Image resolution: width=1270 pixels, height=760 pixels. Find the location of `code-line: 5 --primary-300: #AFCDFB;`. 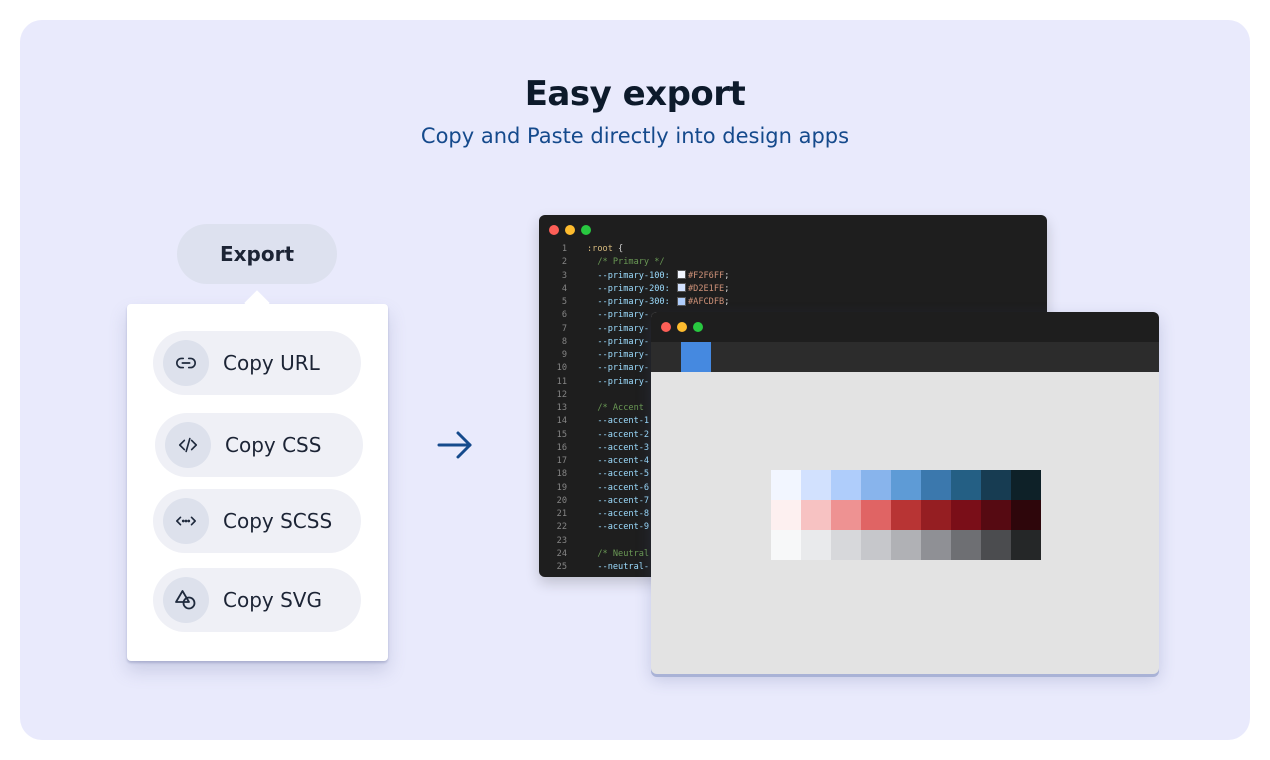

code-line: 5 --primary-300: #AFCDFB; is located at coordinates (793, 302).